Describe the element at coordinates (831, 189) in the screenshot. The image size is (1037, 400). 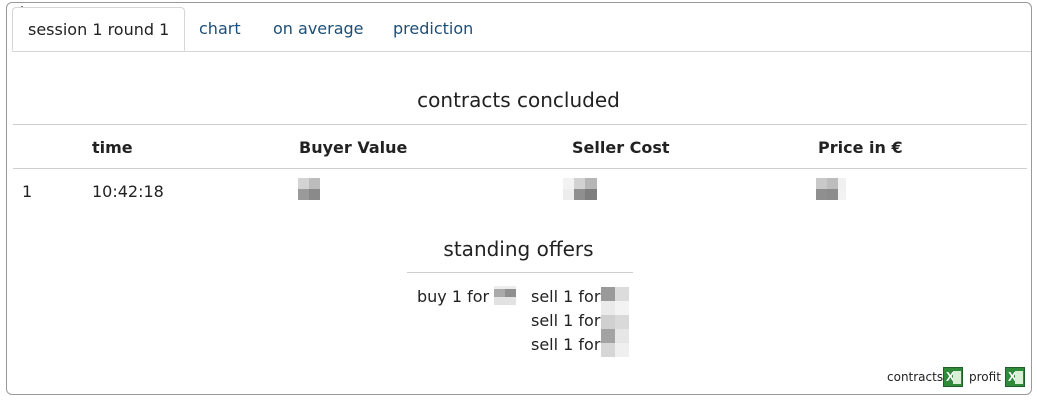
I see `redacted-price` at that location.